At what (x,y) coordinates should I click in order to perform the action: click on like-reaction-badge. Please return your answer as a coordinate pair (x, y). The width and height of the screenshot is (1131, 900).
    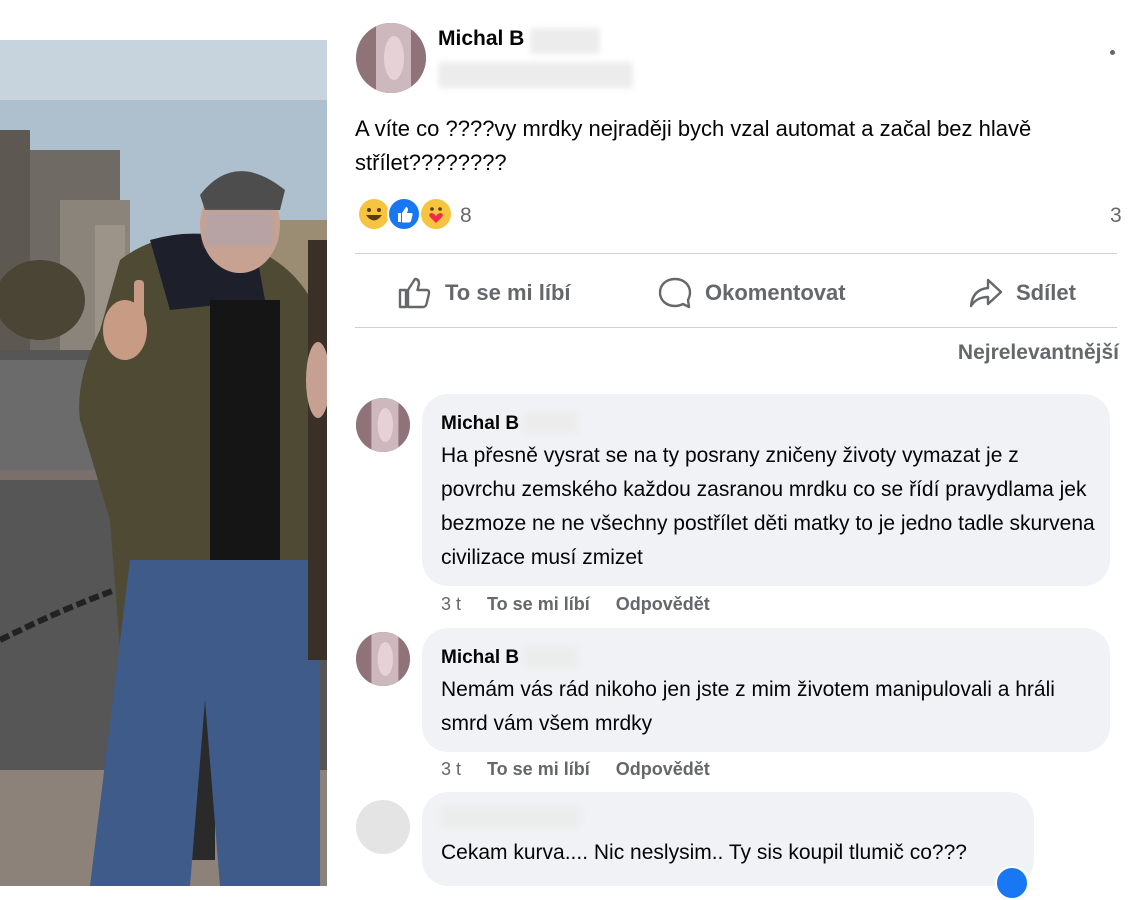
    Looking at the image, I should click on (1012, 883).